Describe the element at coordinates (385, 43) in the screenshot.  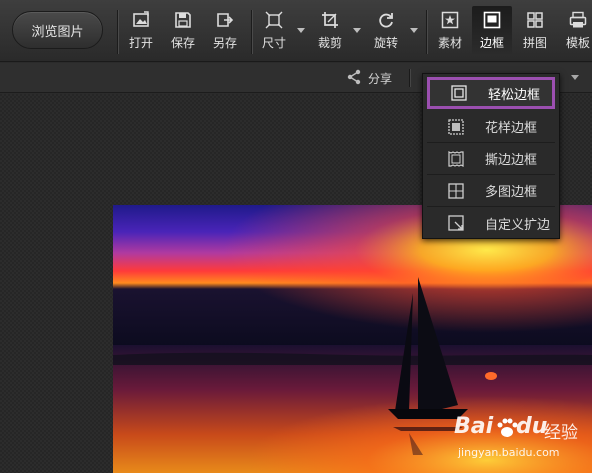
I see `rotate-label: 旋转` at that location.